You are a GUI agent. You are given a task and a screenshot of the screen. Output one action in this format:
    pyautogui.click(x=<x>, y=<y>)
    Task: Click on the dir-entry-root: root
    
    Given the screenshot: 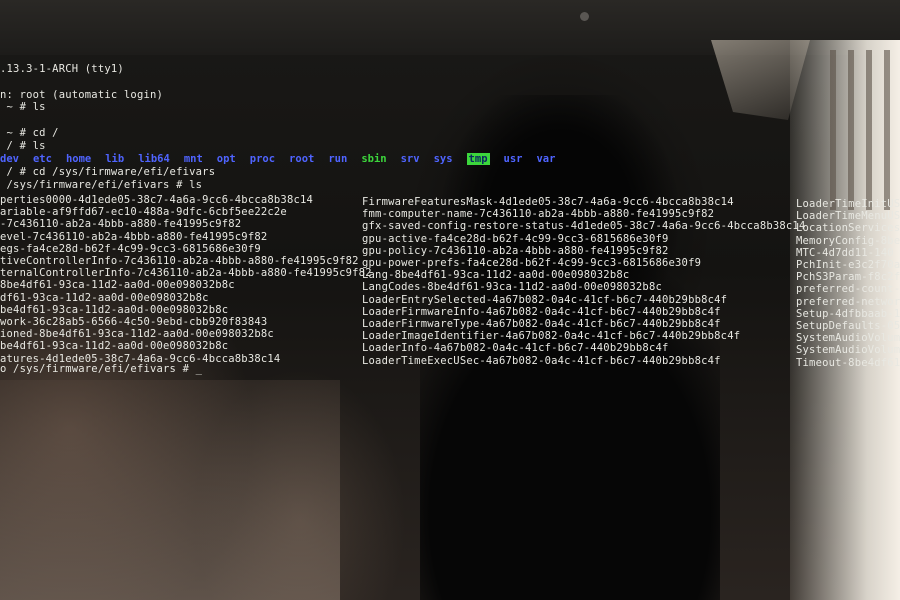 What is the action you would take?
    pyautogui.click(x=302, y=159)
    